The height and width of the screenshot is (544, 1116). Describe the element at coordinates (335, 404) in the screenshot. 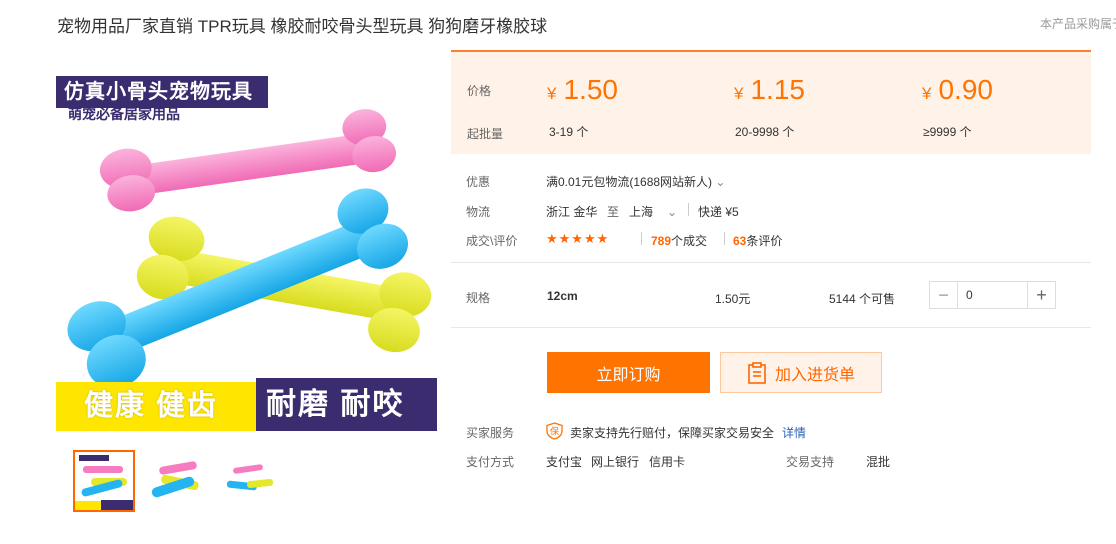

I see `bottom-right-text: 耐磨 耐咬` at that location.